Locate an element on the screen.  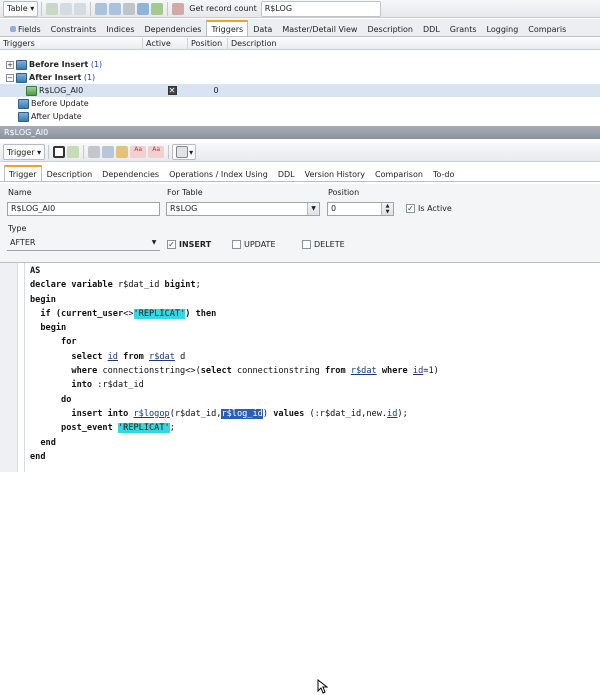
tab-fields: Fields is located at coordinates (25, 28).